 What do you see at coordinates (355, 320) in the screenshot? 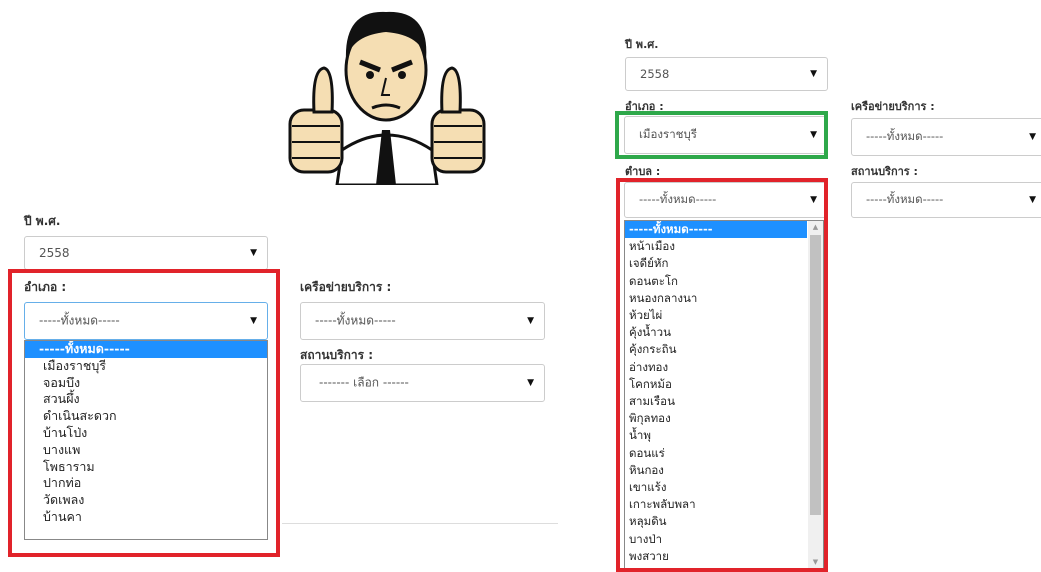
I see `left-network-value: -----ทั้งหมด-----` at bounding box center [355, 320].